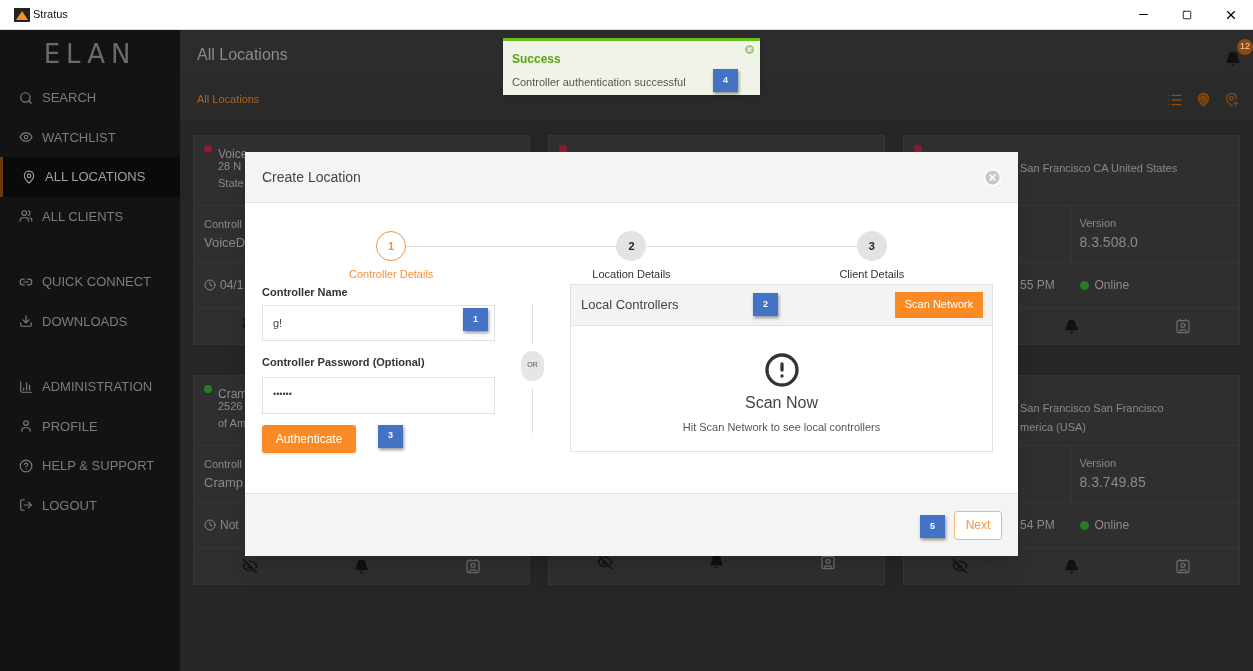  What do you see at coordinates (26, 386) in the screenshot?
I see `bar-chart-icon` at bounding box center [26, 386].